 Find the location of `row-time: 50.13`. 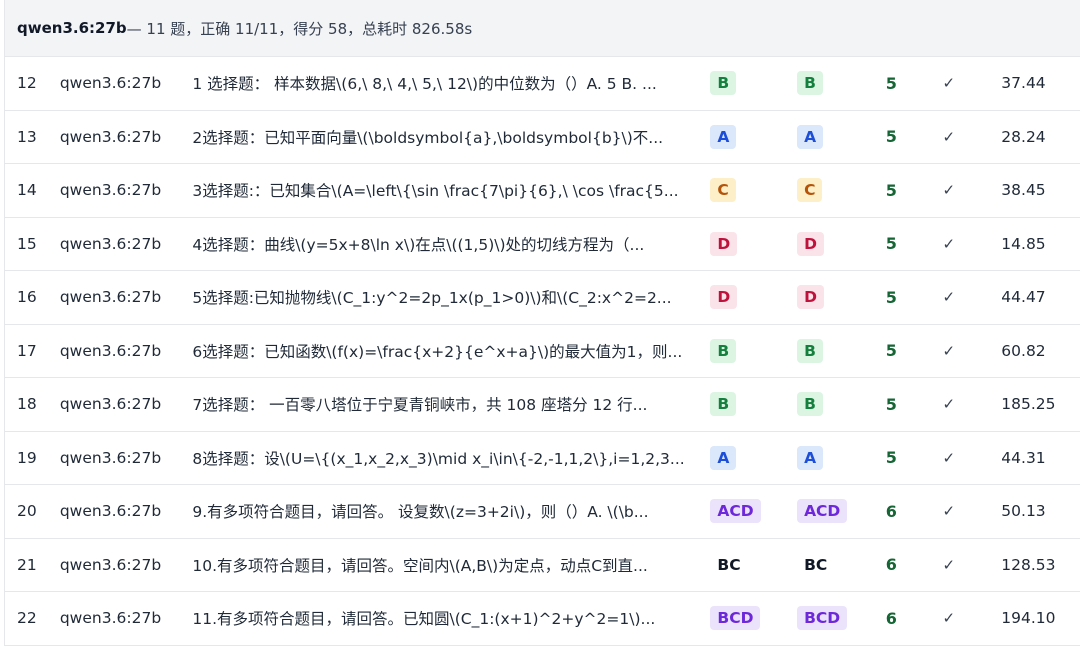

row-time: 50.13 is located at coordinates (1023, 511).